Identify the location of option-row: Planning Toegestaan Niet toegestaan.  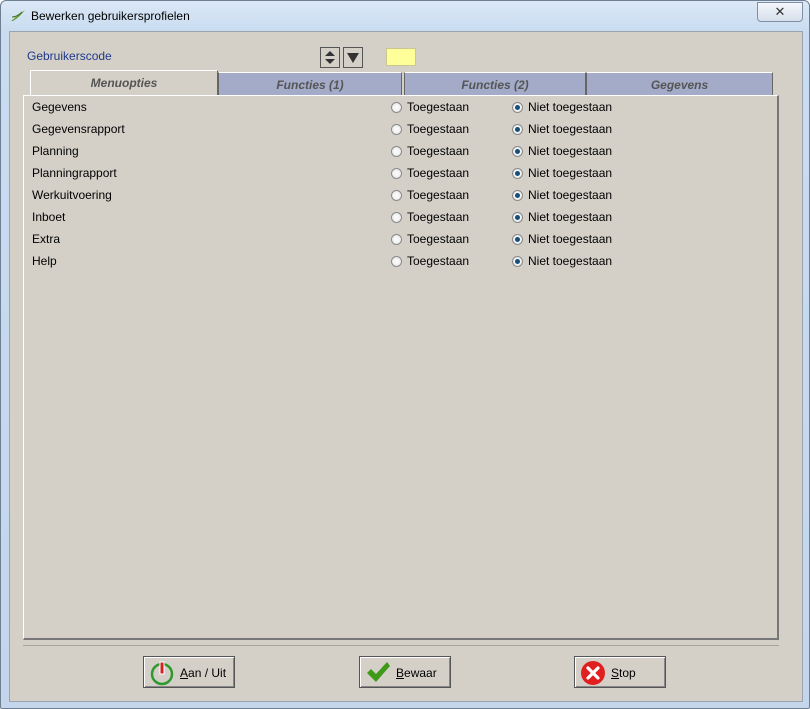
(402, 152).